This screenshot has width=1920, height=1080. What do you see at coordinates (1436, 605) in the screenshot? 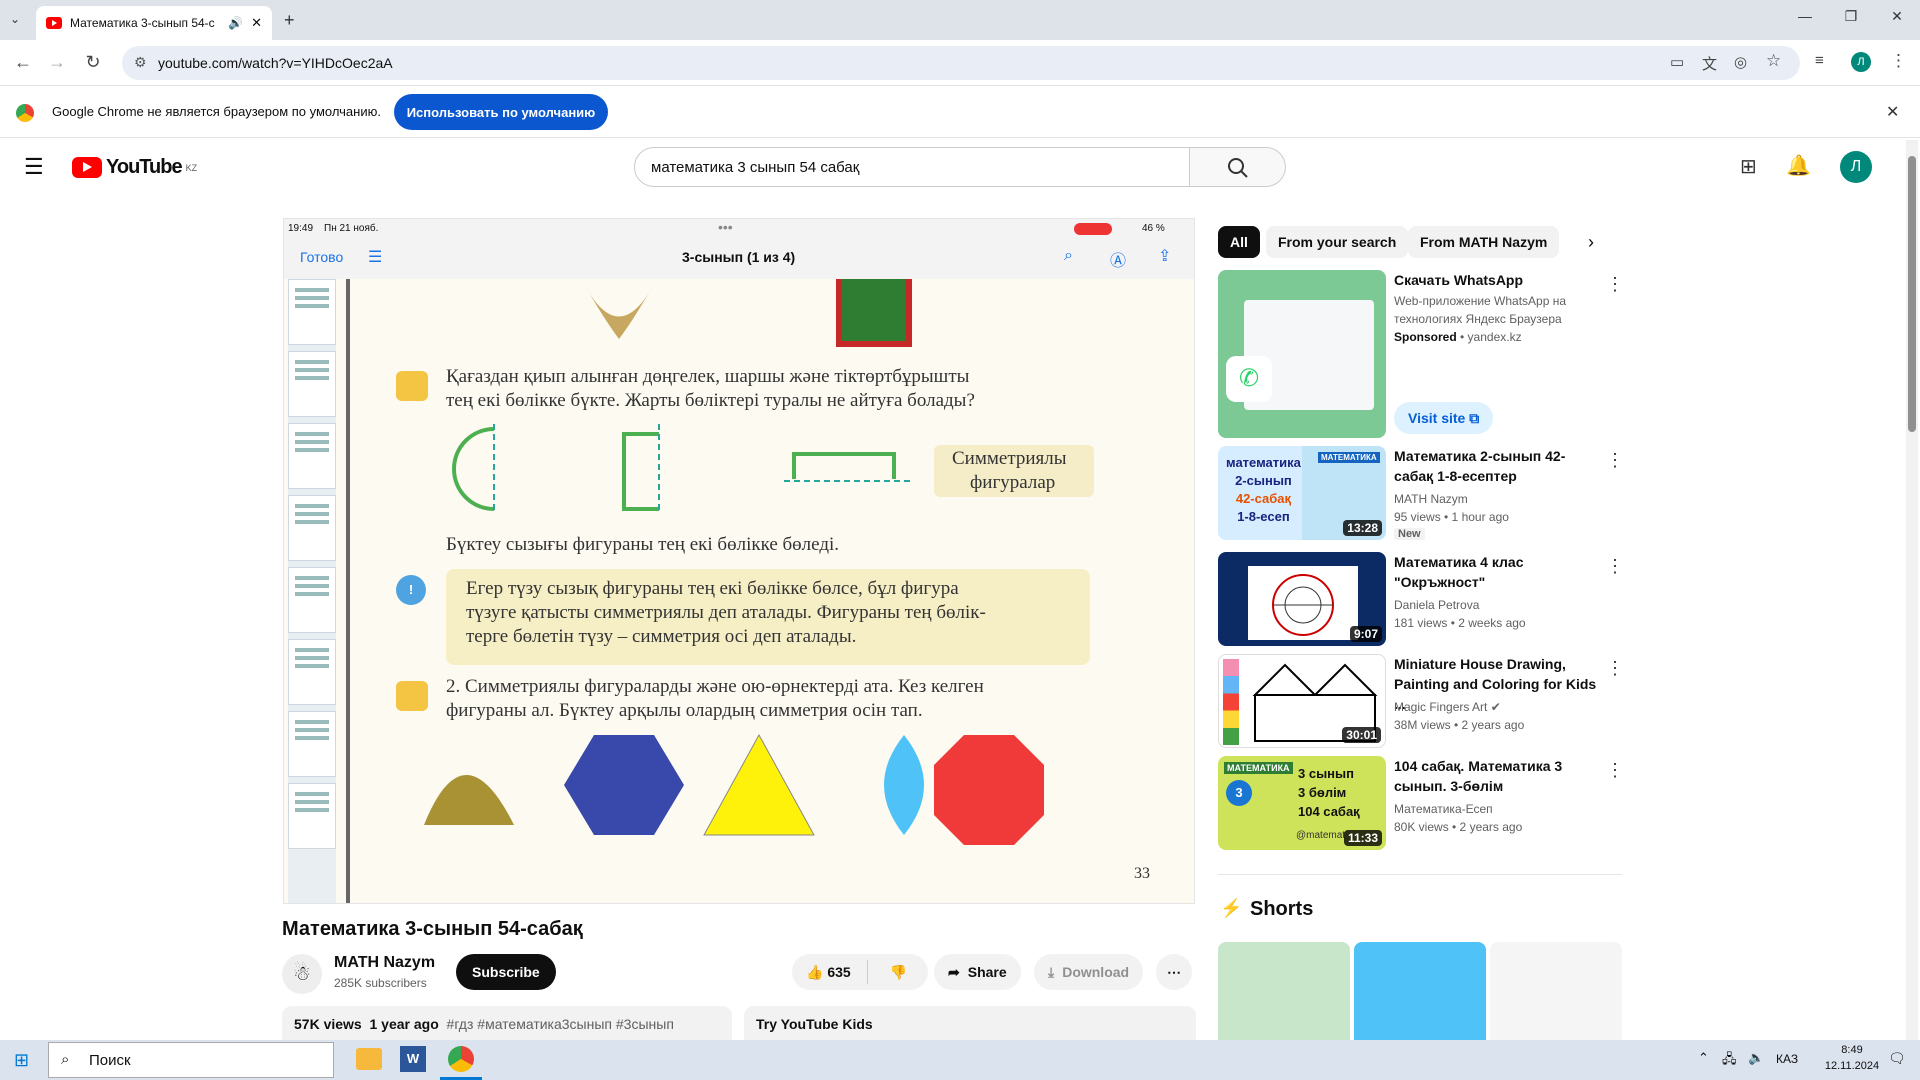
I see `video-channel: Daniela Petrova` at bounding box center [1436, 605].